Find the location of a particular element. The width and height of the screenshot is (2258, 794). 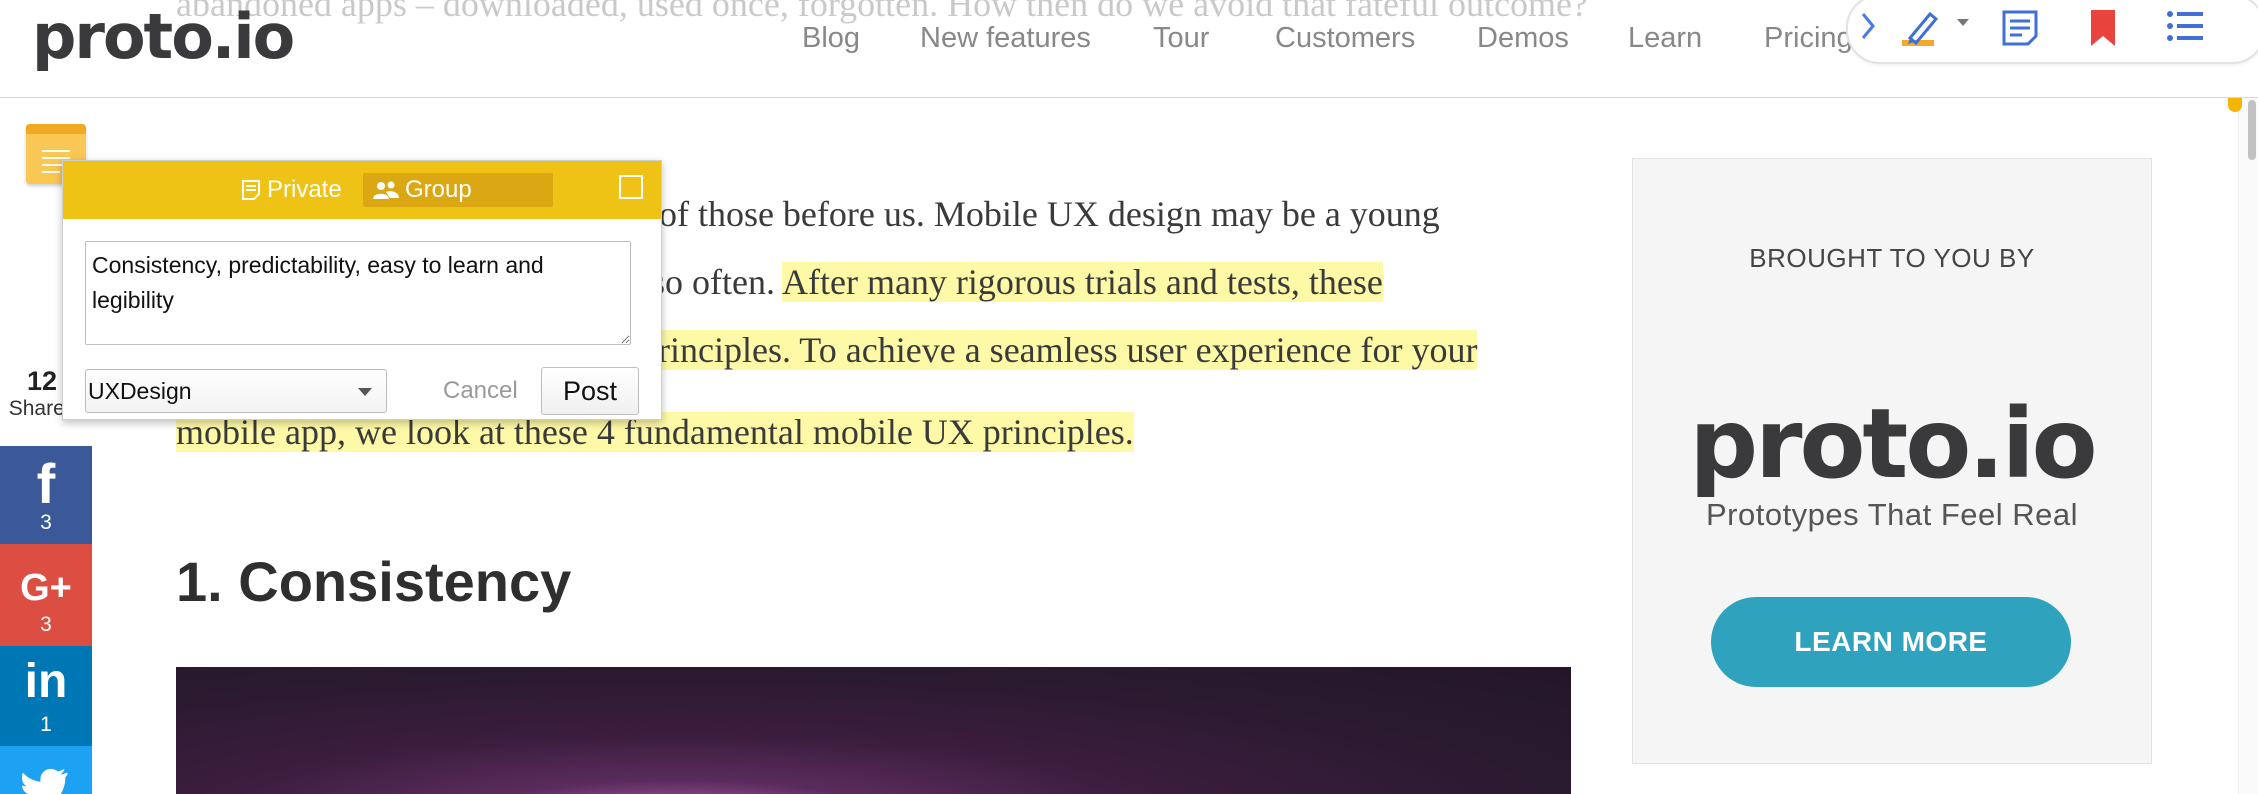

nav-learn: Learn is located at coordinates (1665, 38).